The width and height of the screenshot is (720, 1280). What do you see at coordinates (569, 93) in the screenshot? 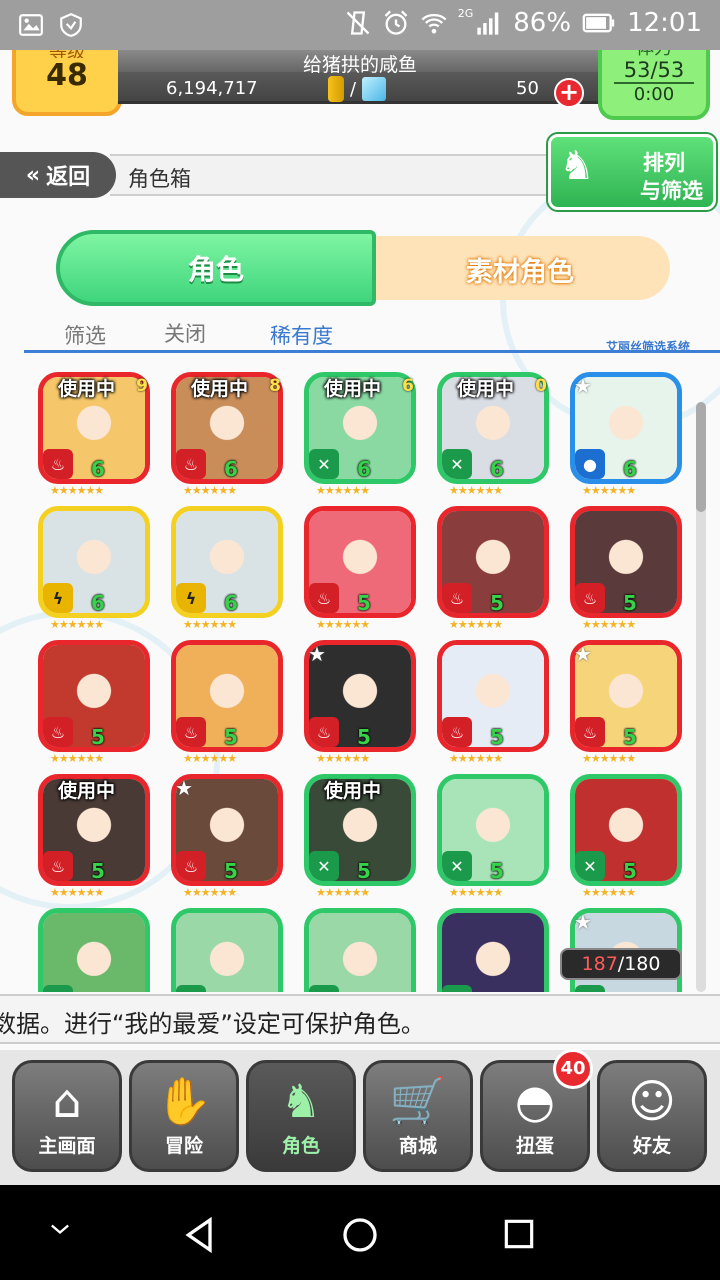
I see `buy-gems-button: +` at bounding box center [569, 93].